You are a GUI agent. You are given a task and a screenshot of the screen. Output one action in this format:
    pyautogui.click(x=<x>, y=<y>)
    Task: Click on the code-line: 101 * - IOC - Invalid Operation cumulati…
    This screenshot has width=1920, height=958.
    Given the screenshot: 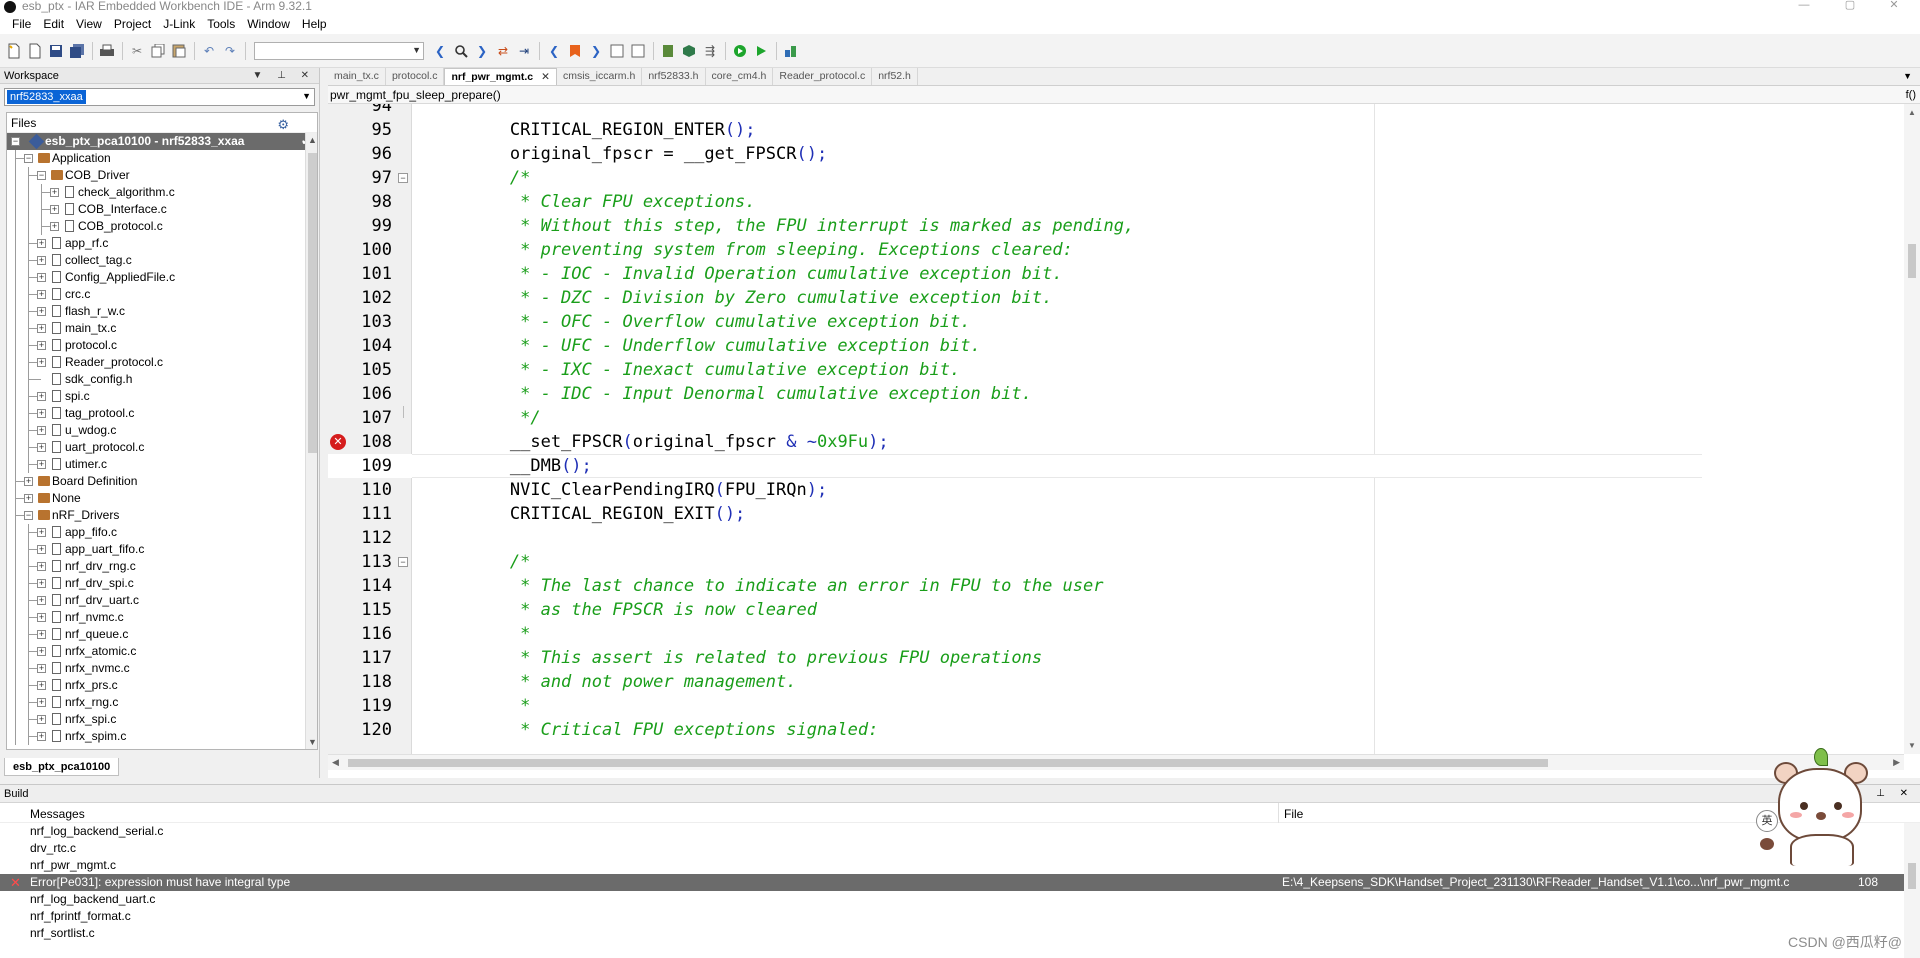 What is the action you would take?
    pyautogui.click(x=1116, y=274)
    